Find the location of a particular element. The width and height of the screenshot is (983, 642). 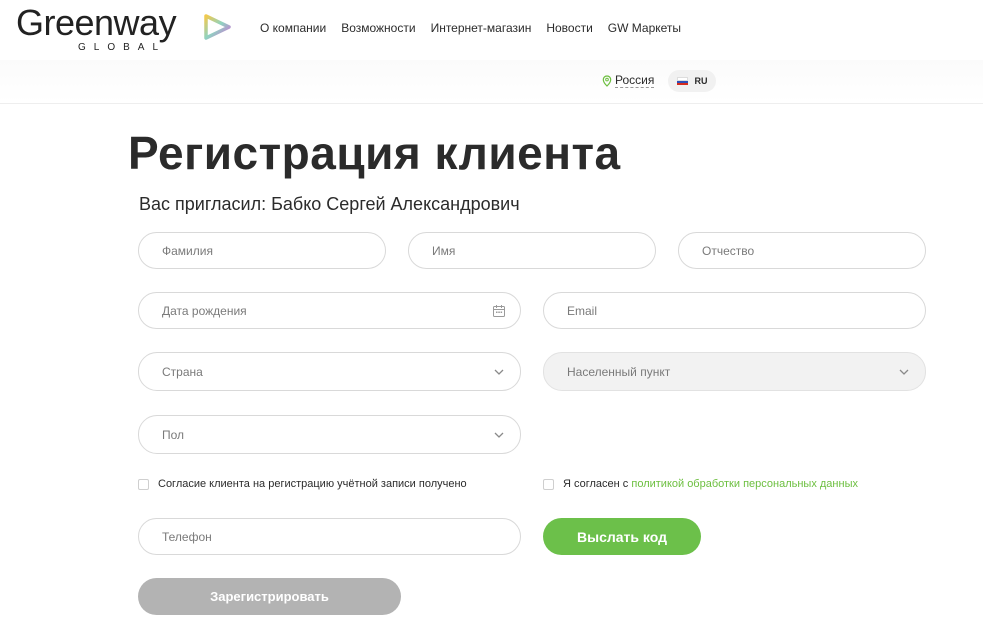

region-label: Россия is located at coordinates (635, 80).